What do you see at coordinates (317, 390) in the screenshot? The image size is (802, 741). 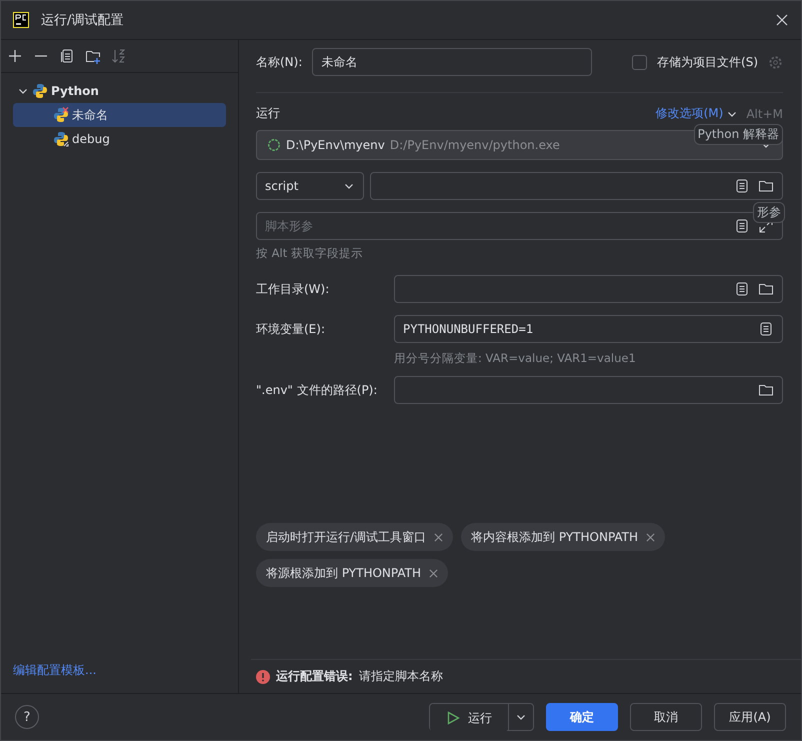 I see `field-label: ".env" 文件的路径(P):` at bounding box center [317, 390].